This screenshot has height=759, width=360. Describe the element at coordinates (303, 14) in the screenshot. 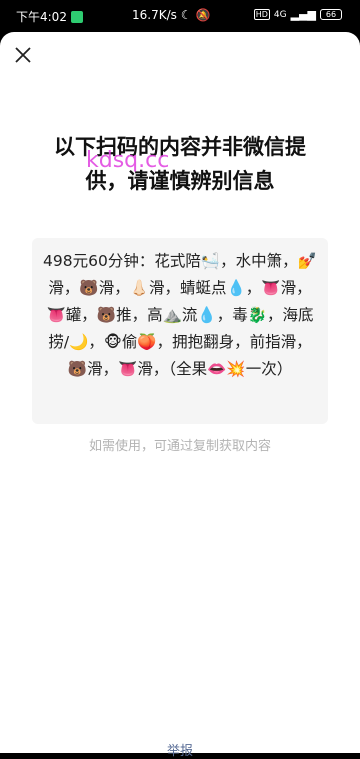

I see `signal-icon: ▂▄▆` at that location.